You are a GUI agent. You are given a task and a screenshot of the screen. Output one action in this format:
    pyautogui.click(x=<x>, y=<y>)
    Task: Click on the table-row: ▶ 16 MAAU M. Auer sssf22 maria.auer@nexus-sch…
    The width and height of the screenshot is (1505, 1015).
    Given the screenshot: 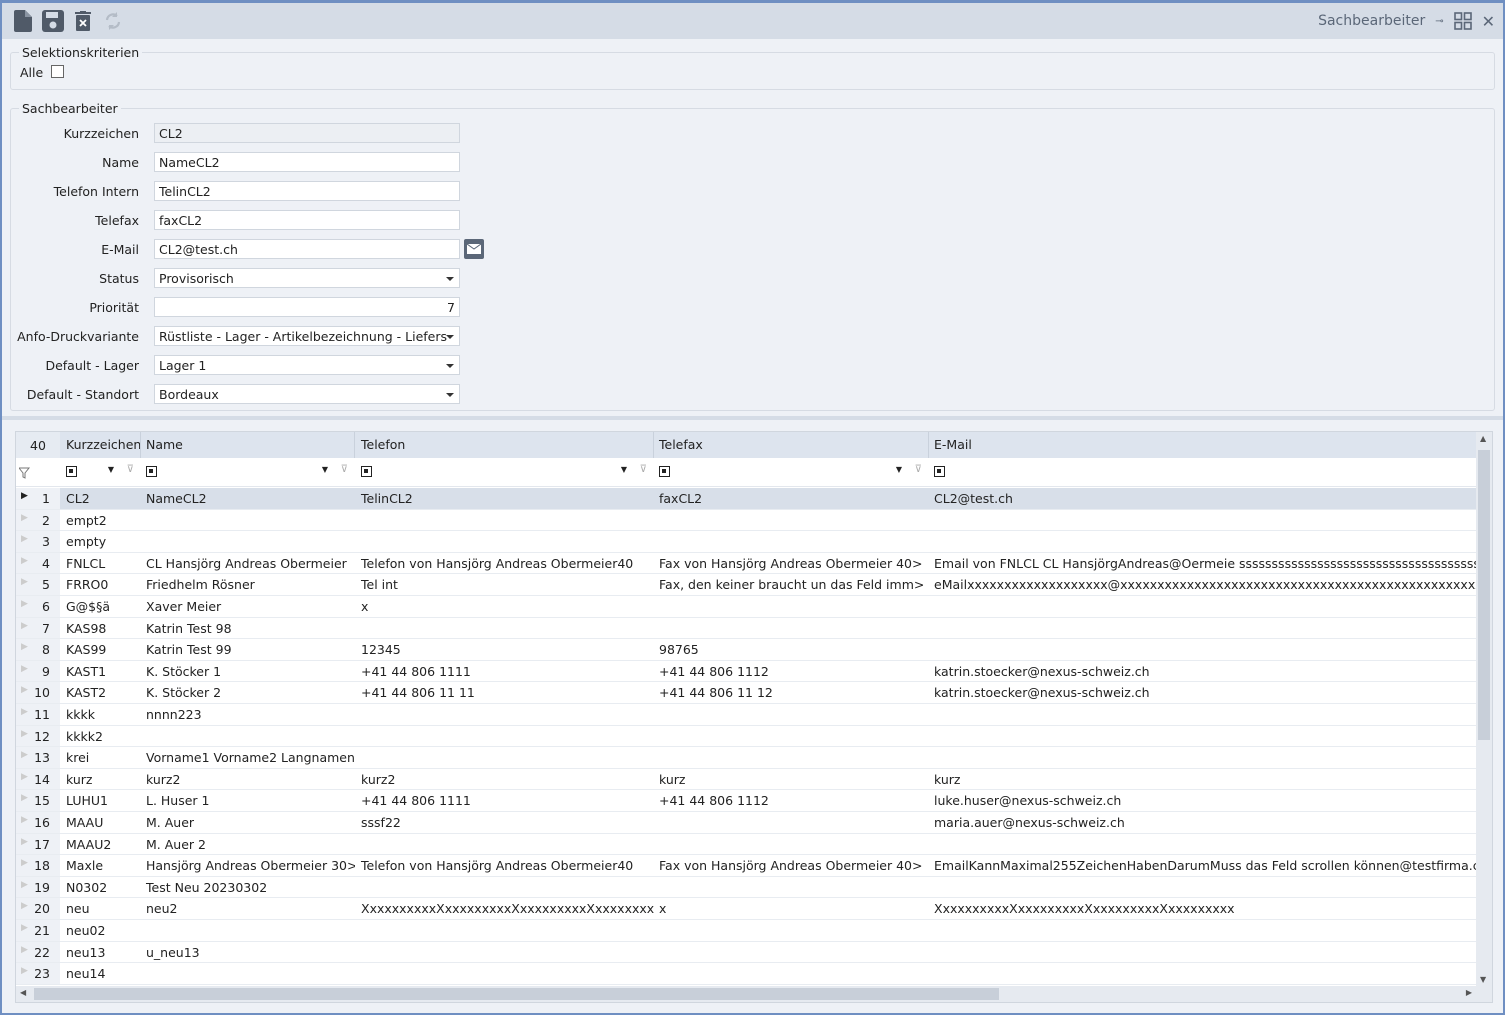 What is the action you would take?
    pyautogui.click(x=746, y=823)
    